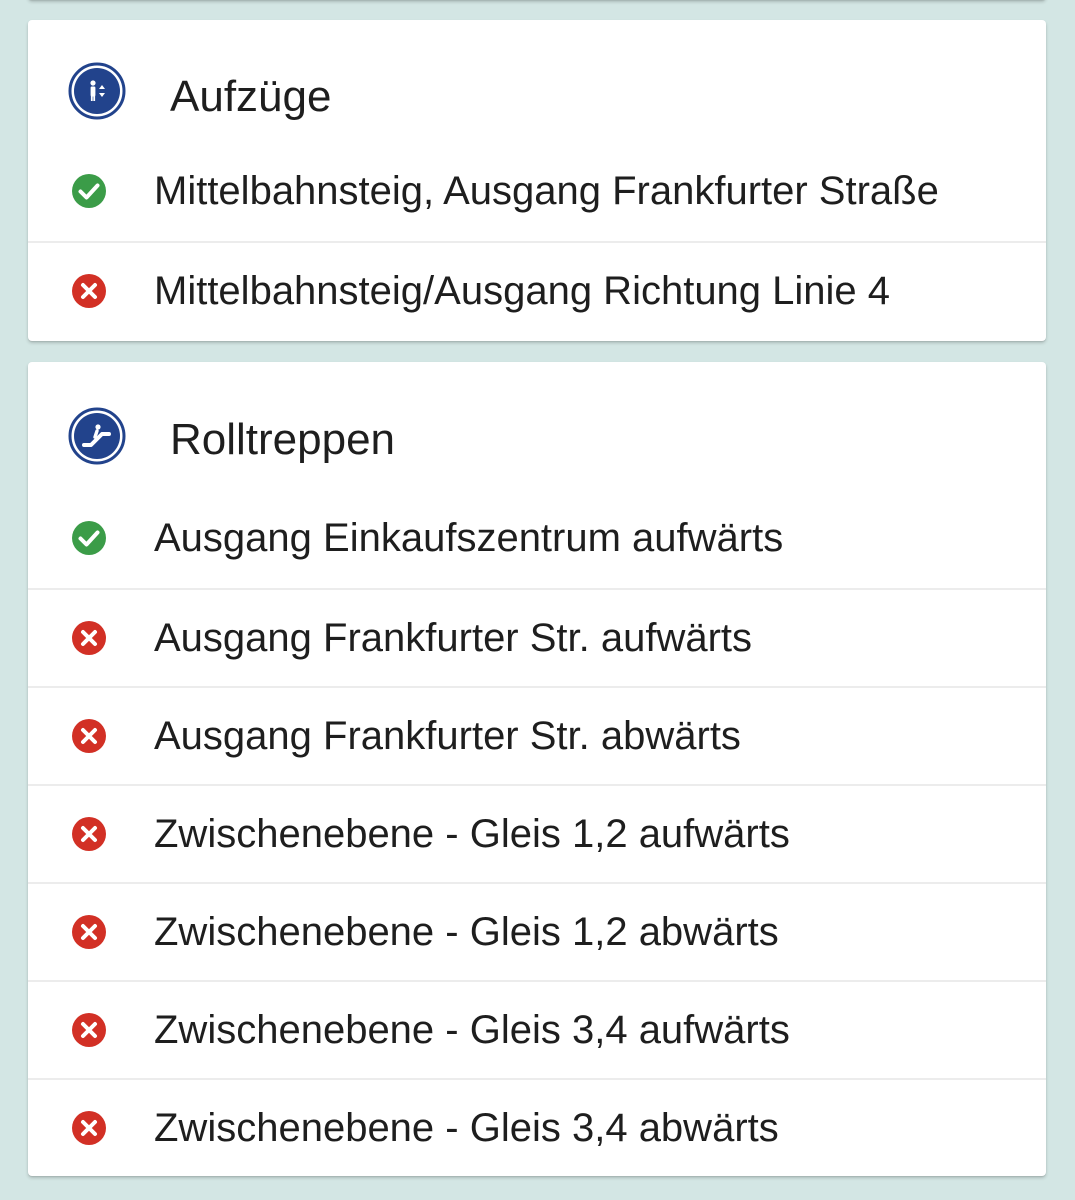  I want to click on item-label: Zwischenebene - Gleis 1,2 abwärts, so click(466, 932).